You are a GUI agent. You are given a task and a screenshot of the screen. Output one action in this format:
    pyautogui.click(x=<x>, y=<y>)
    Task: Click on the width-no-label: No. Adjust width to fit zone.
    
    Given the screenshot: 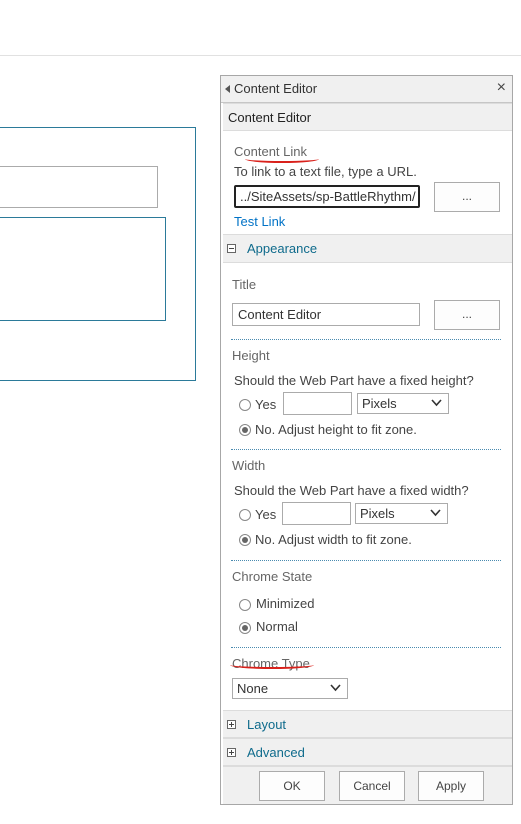 What is the action you would take?
    pyautogui.click(x=333, y=539)
    